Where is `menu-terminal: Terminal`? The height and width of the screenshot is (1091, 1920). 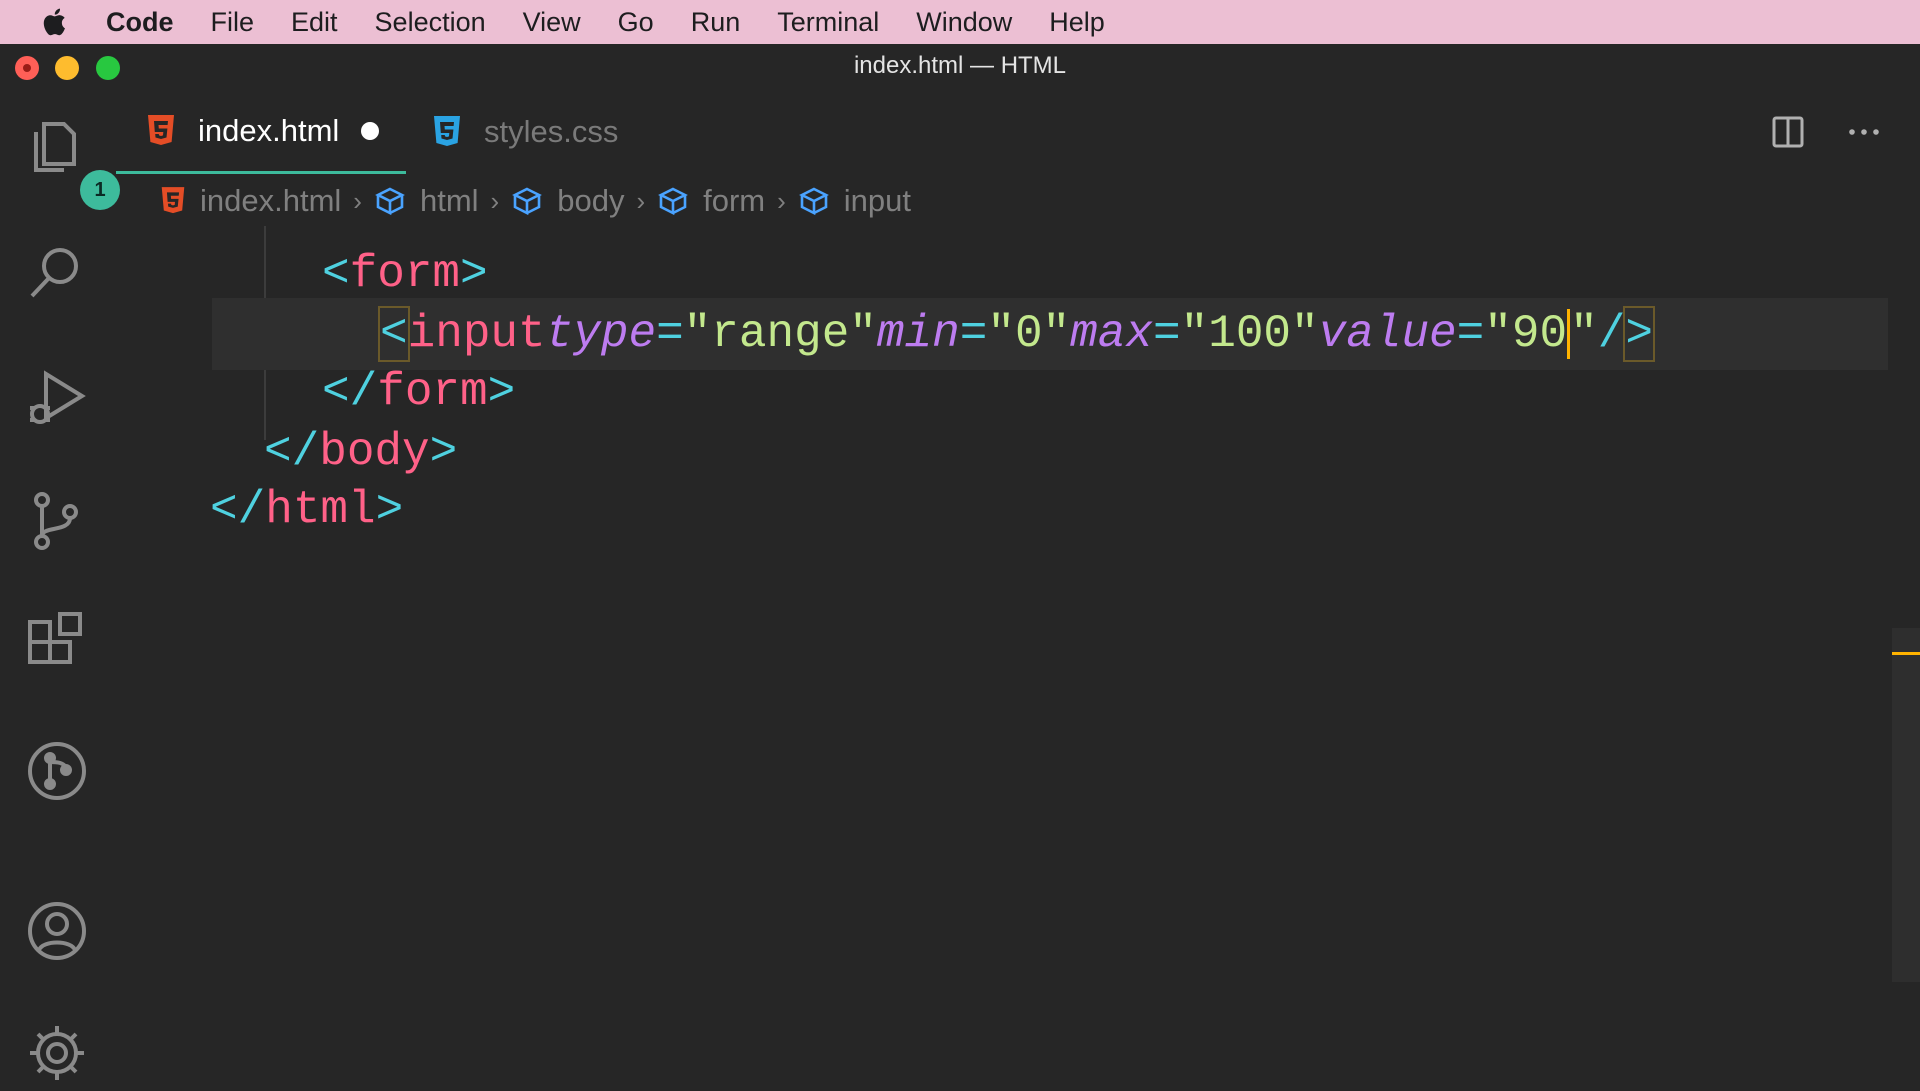 menu-terminal: Terminal is located at coordinates (828, 22).